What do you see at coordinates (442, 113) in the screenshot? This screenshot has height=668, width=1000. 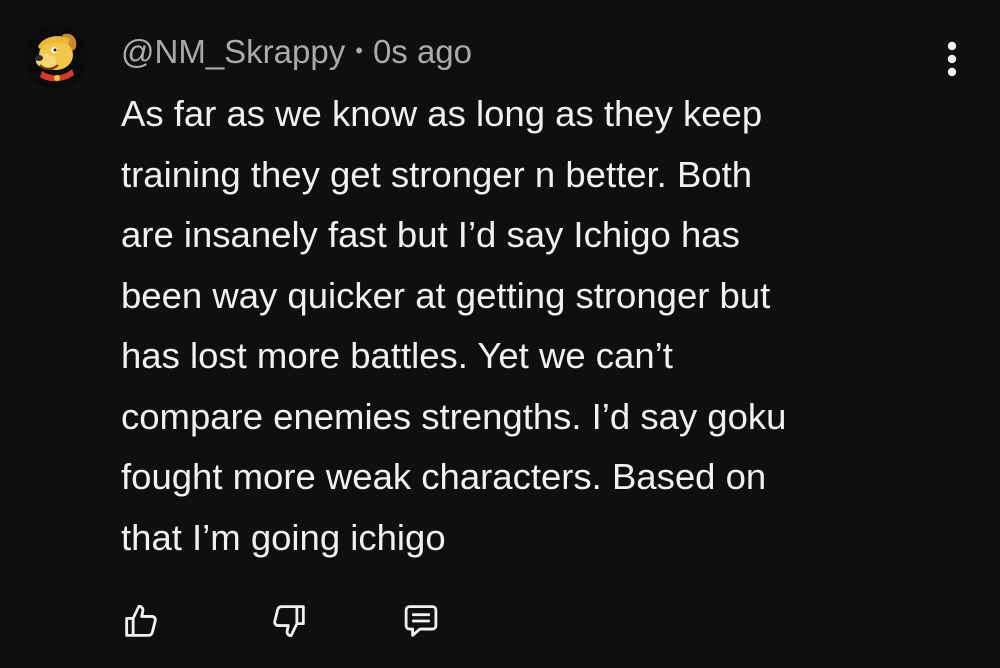 I see `comment-body-line: As far as we know as long as they keep` at bounding box center [442, 113].